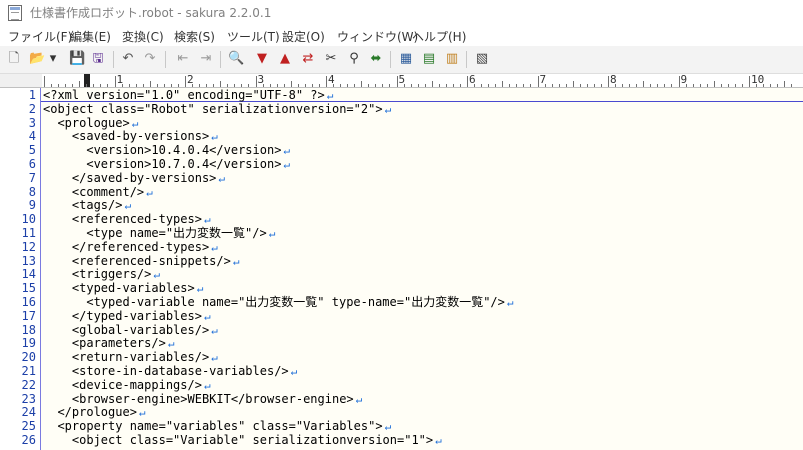 This screenshot has height=450, width=803. What do you see at coordinates (77, 59) in the screenshot?
I see `save-icon: 💾` at bounding box center [77, 59].